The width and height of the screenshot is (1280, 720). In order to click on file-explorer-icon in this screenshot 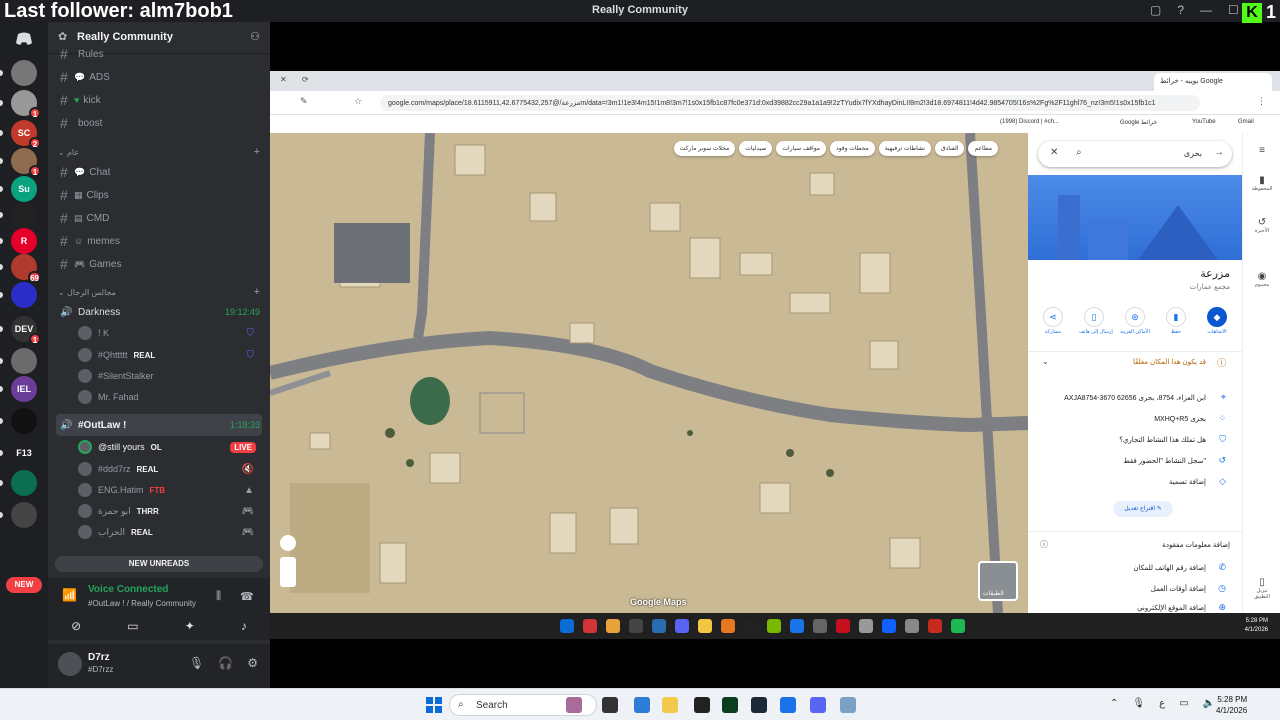, I will do `click(670, 705)`.